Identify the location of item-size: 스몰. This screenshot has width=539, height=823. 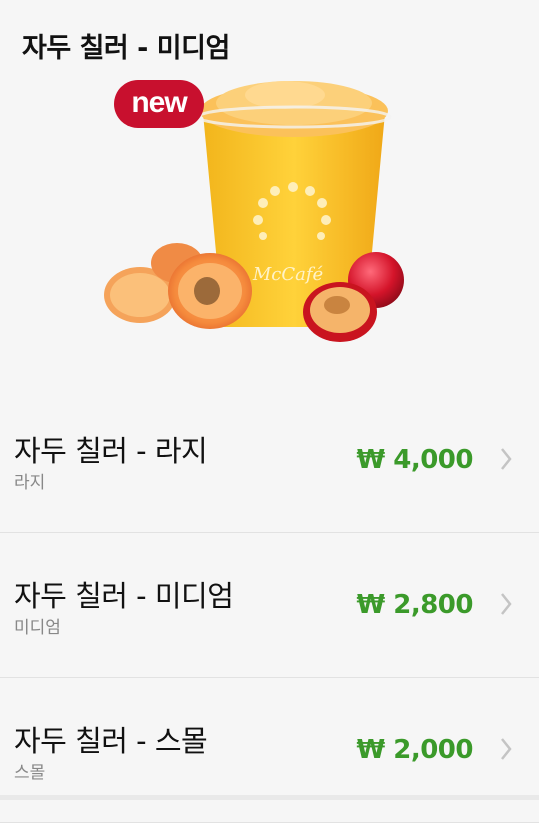
(30, 773).